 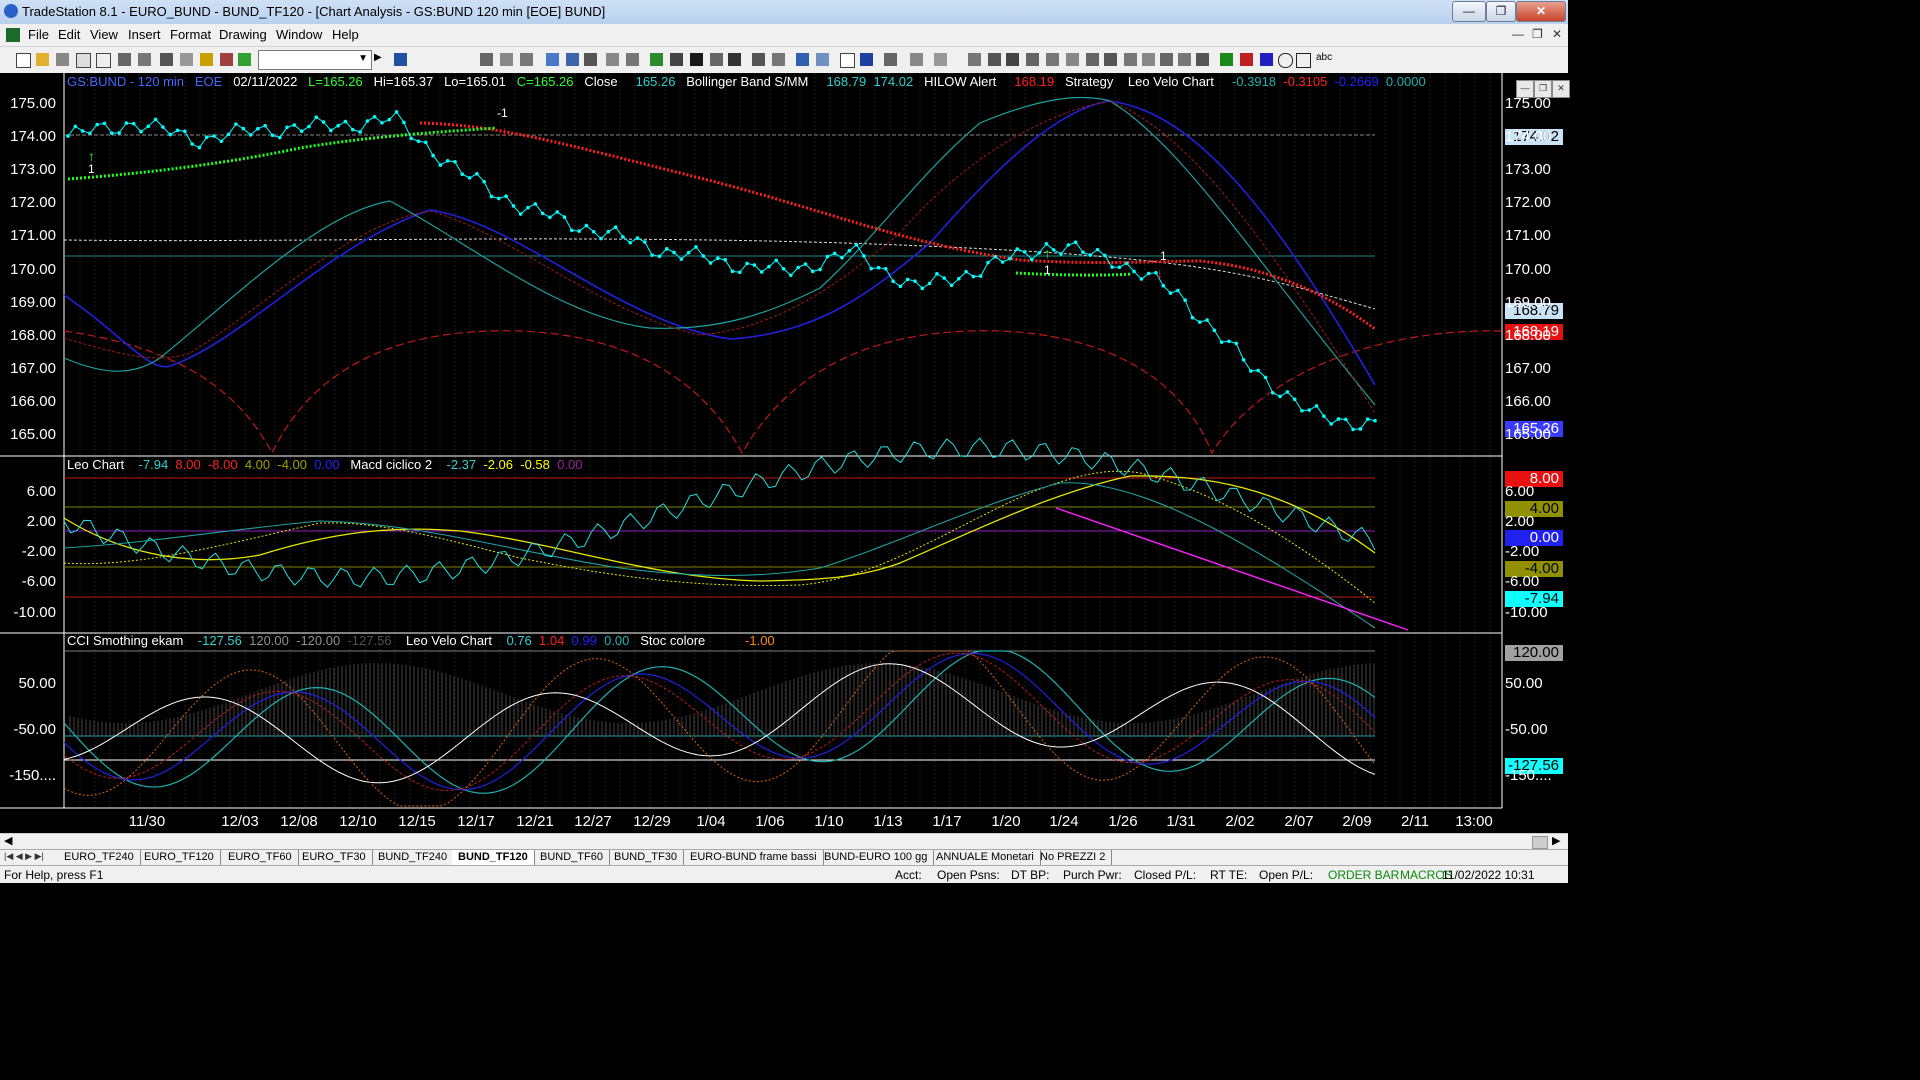 What do you see at coordinates (1303, 60) in the screenshot?
I see `rectangle-icon` at bounding box center [1303, 60].